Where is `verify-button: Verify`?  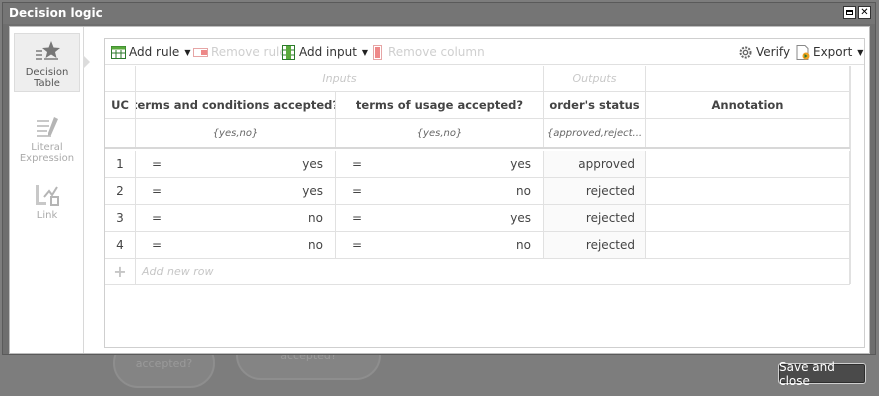
verify-button: Verify is located at coordinates (764, 52).